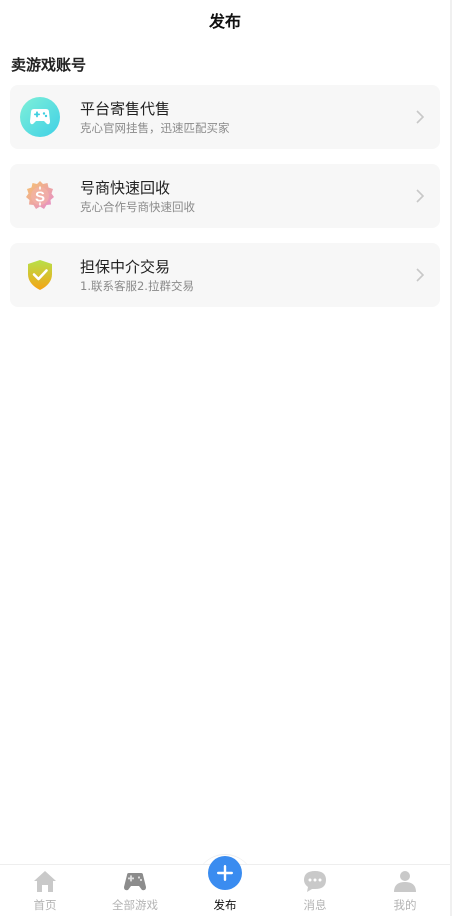  Describe the element at coordinates (225, 275) in the screenshot. I see `card-escrow-trade: 担保中介交易 1.联系客服2.拉群交易` at that location.